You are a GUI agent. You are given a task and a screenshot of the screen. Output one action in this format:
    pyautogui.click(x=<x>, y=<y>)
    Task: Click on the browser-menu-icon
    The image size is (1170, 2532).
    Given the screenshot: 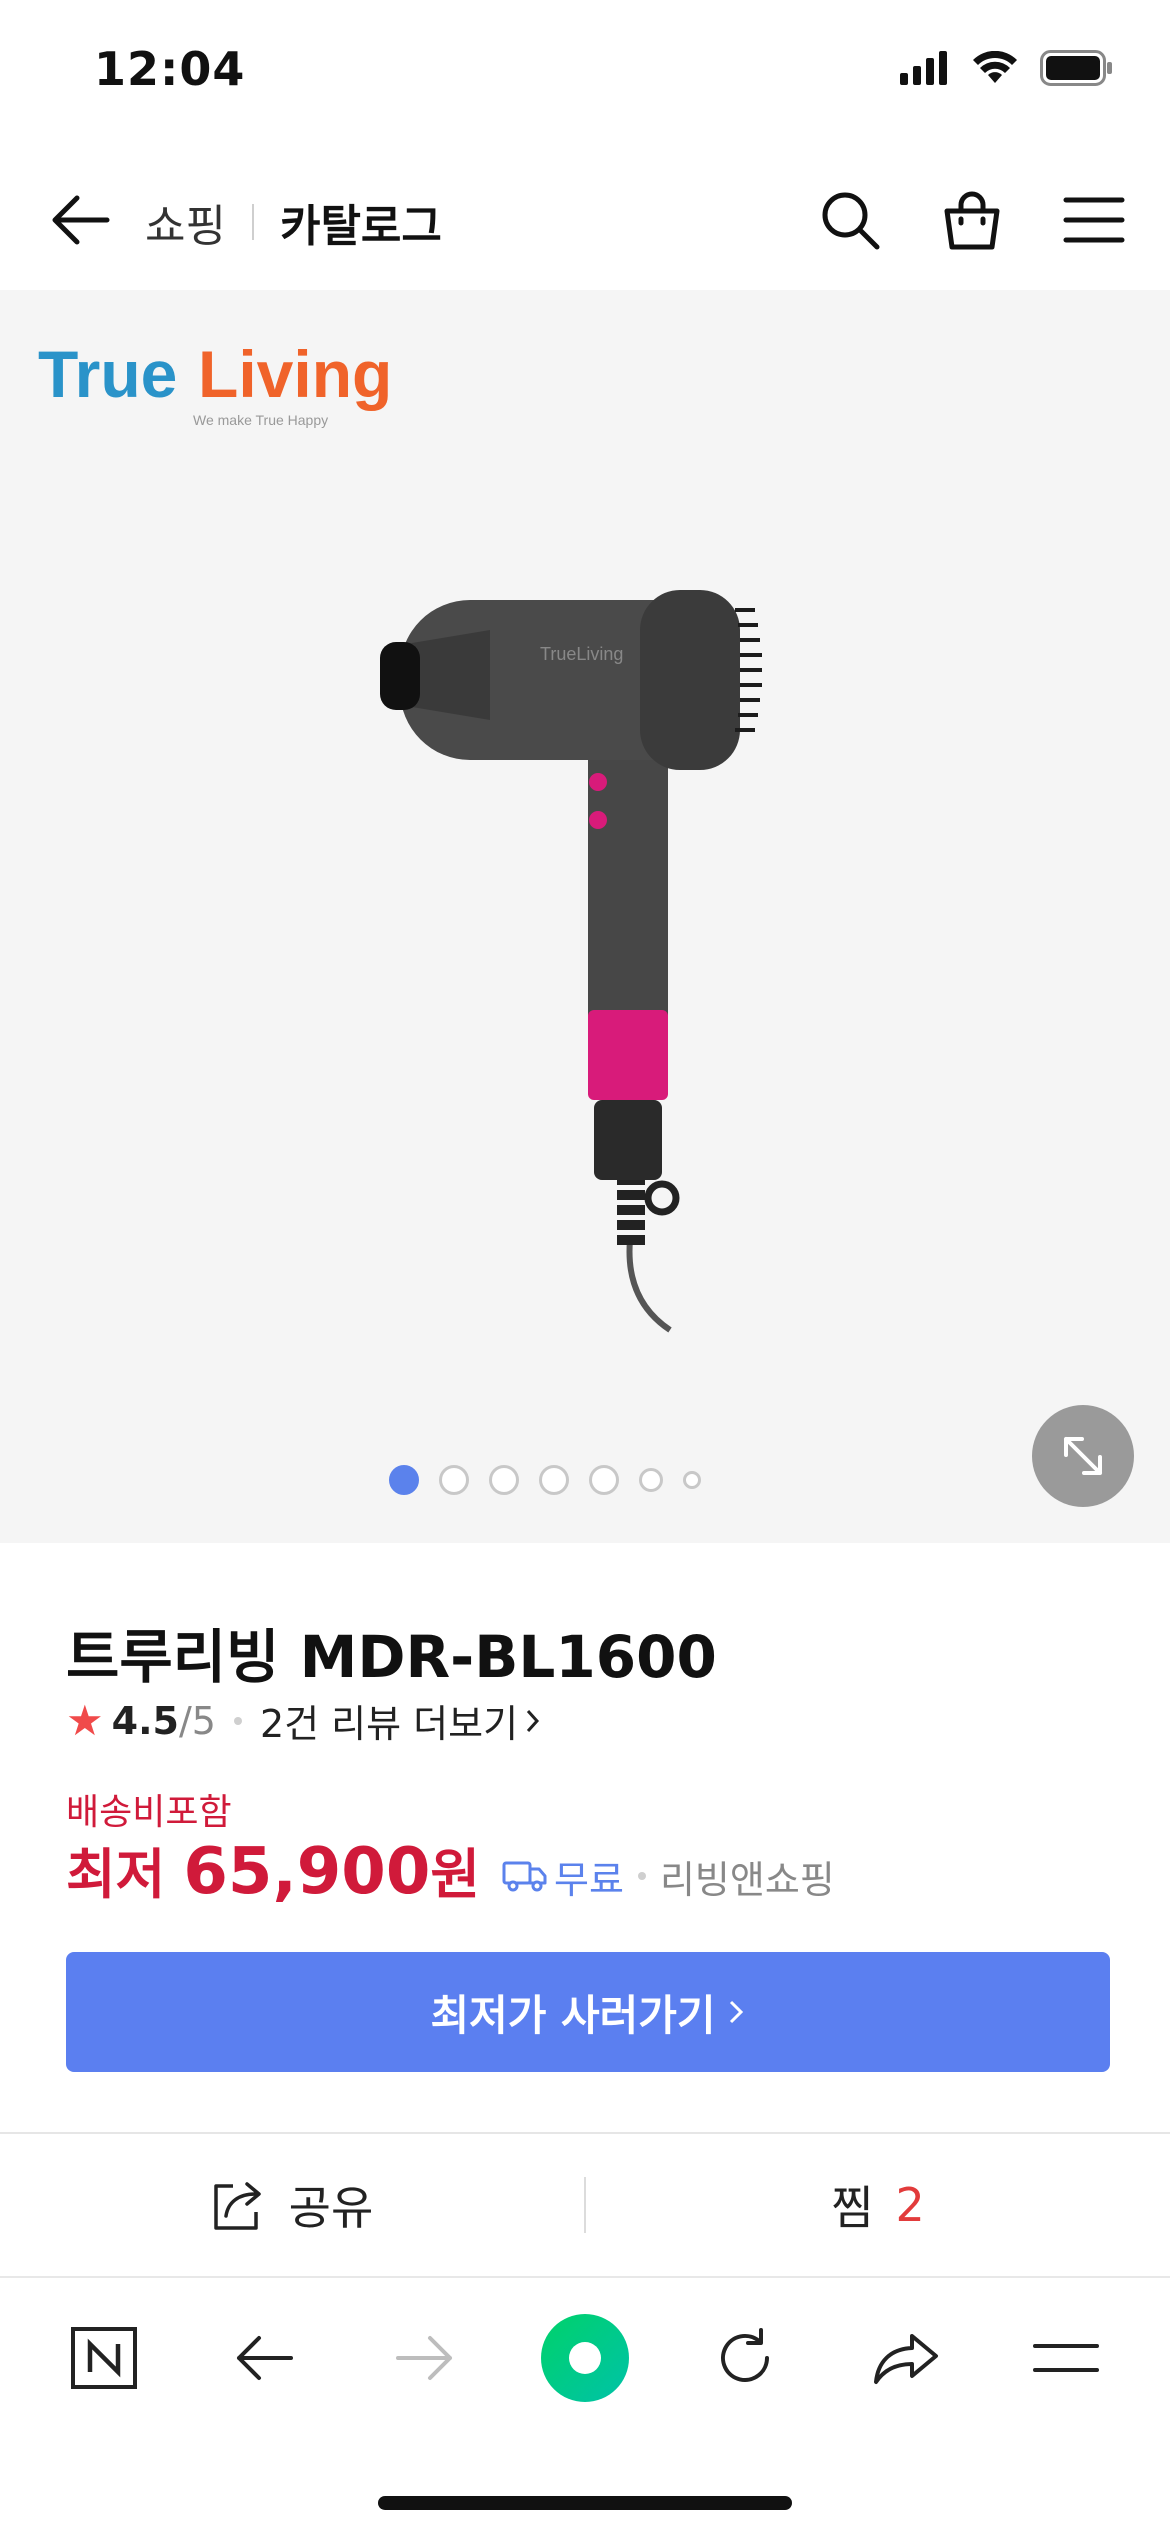 What is the action you would take?
    pyautogui.click(x=1065, y=2358)
    